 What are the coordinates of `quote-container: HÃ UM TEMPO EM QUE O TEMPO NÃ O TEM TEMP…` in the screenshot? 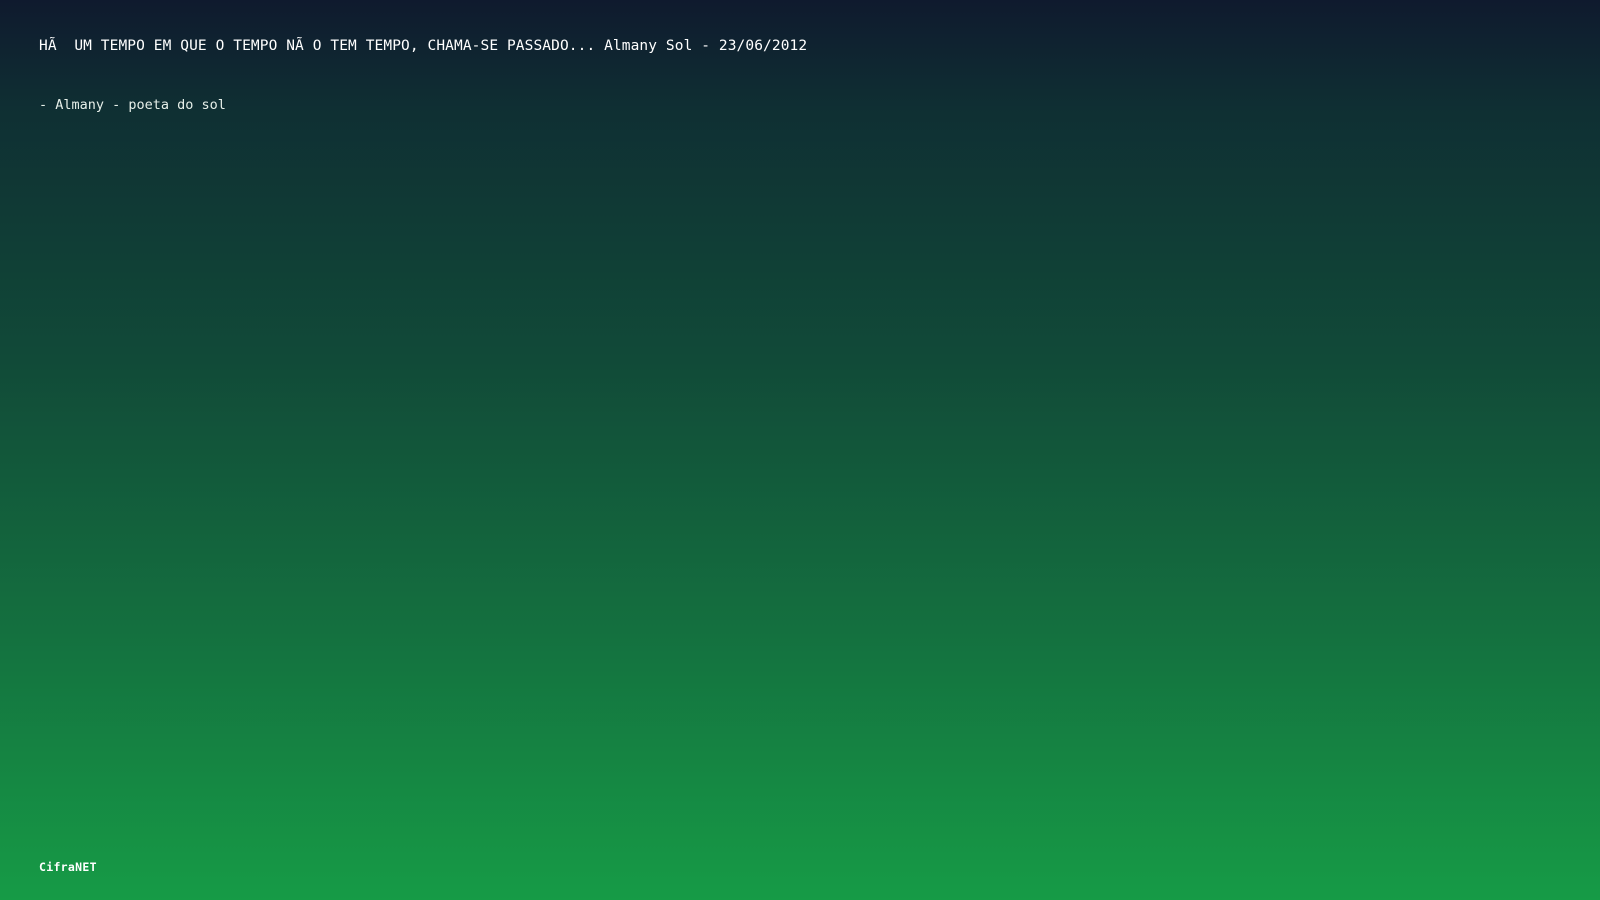 It's located at (789, 75).